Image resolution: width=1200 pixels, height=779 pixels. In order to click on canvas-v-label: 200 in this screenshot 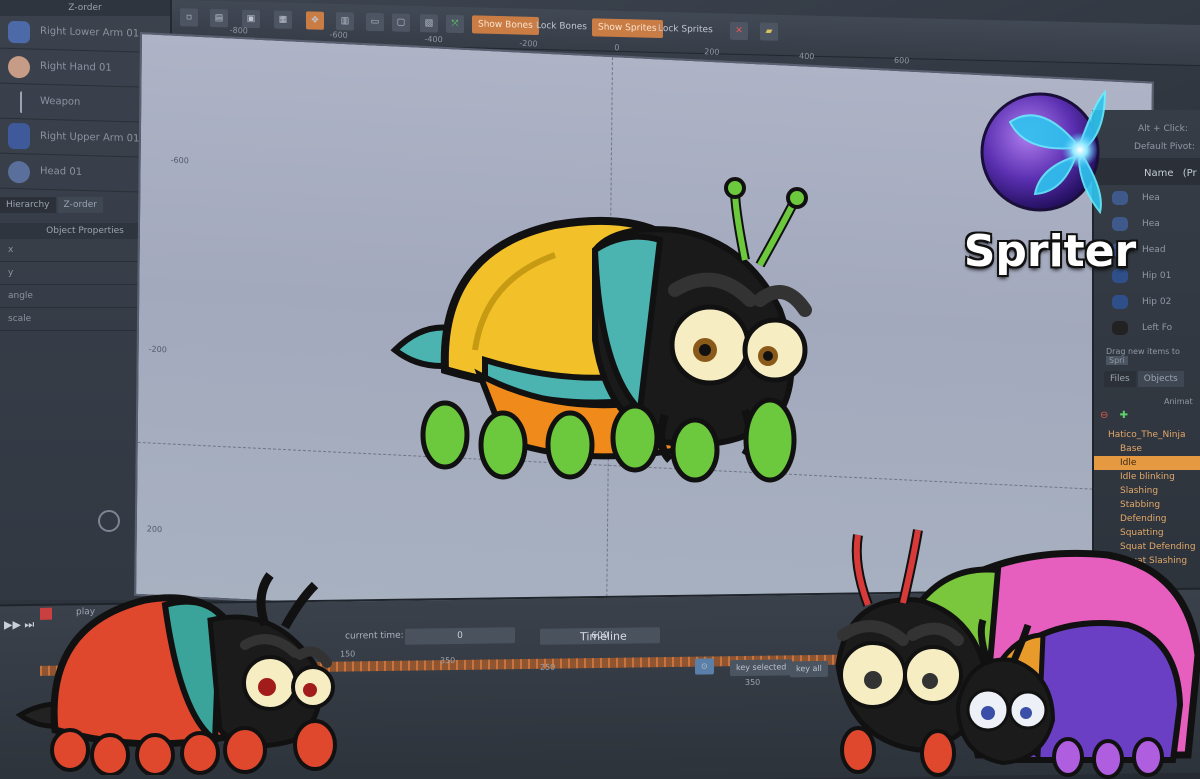, I will do `click(154, 529)`.